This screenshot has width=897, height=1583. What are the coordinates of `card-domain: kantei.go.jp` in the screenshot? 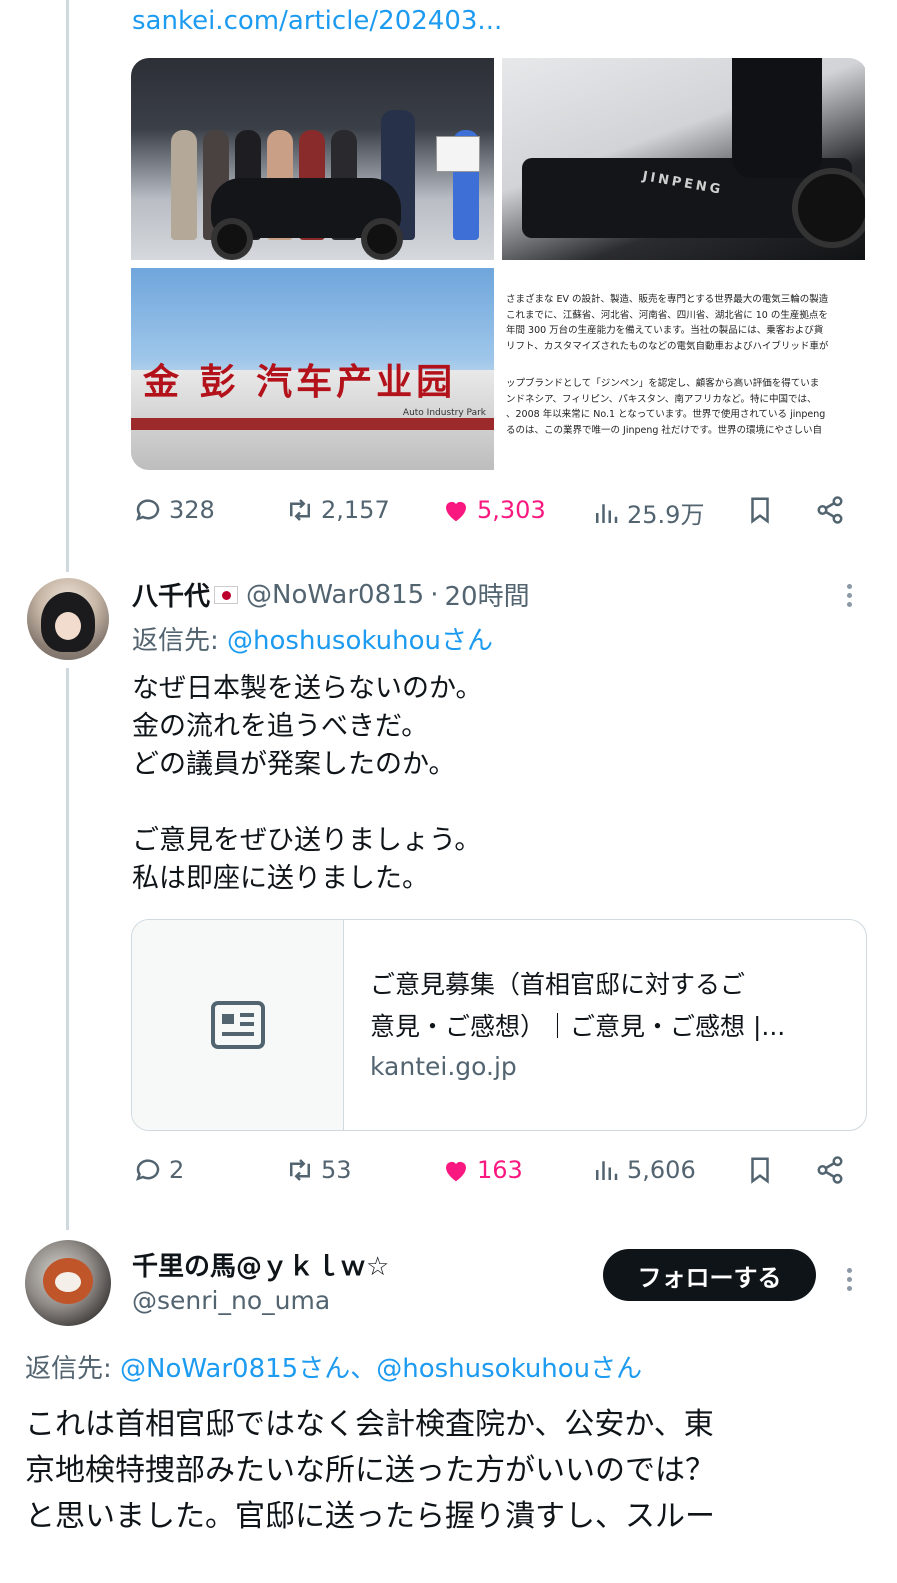 It's located at (443, 1066).